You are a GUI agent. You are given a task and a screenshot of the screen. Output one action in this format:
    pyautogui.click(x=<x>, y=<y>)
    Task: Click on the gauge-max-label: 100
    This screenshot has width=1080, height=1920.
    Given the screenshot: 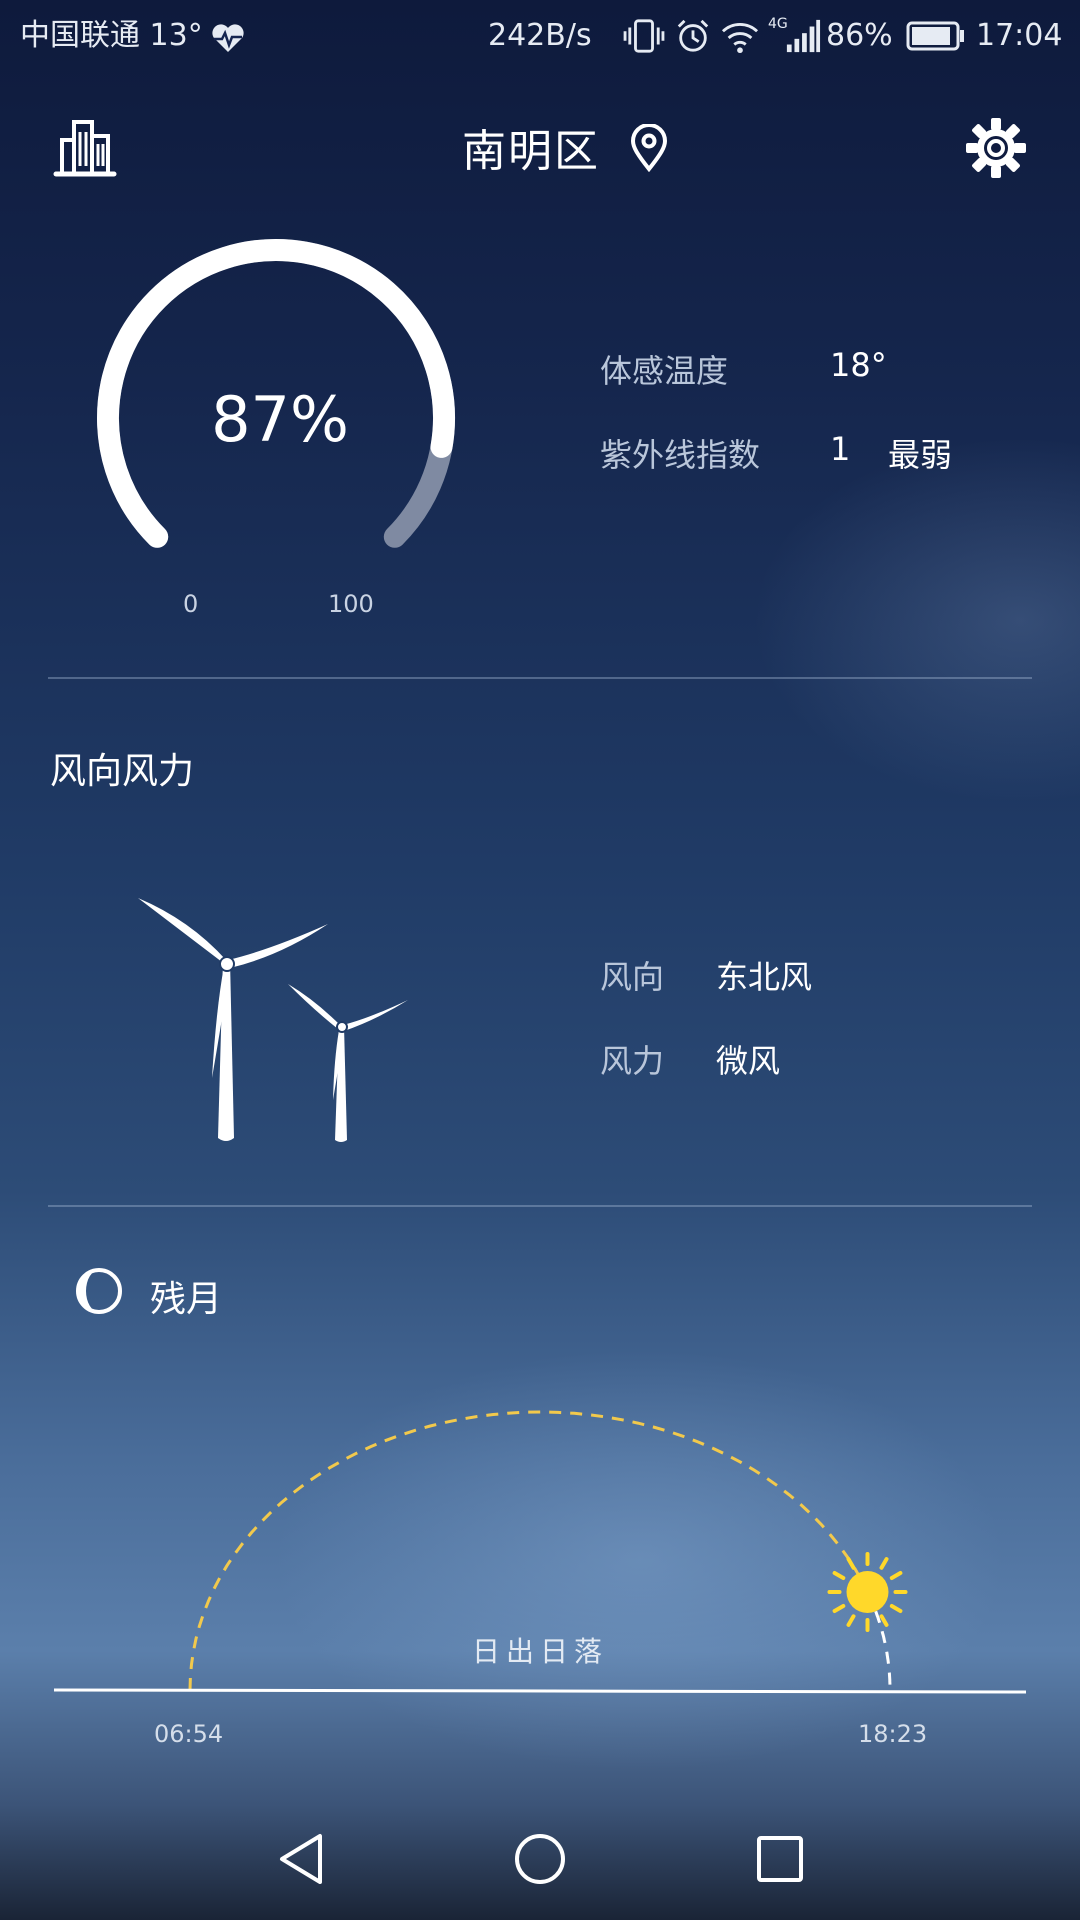 What is the action you would take?
    pyautogui.click(x=351, y=604)
    